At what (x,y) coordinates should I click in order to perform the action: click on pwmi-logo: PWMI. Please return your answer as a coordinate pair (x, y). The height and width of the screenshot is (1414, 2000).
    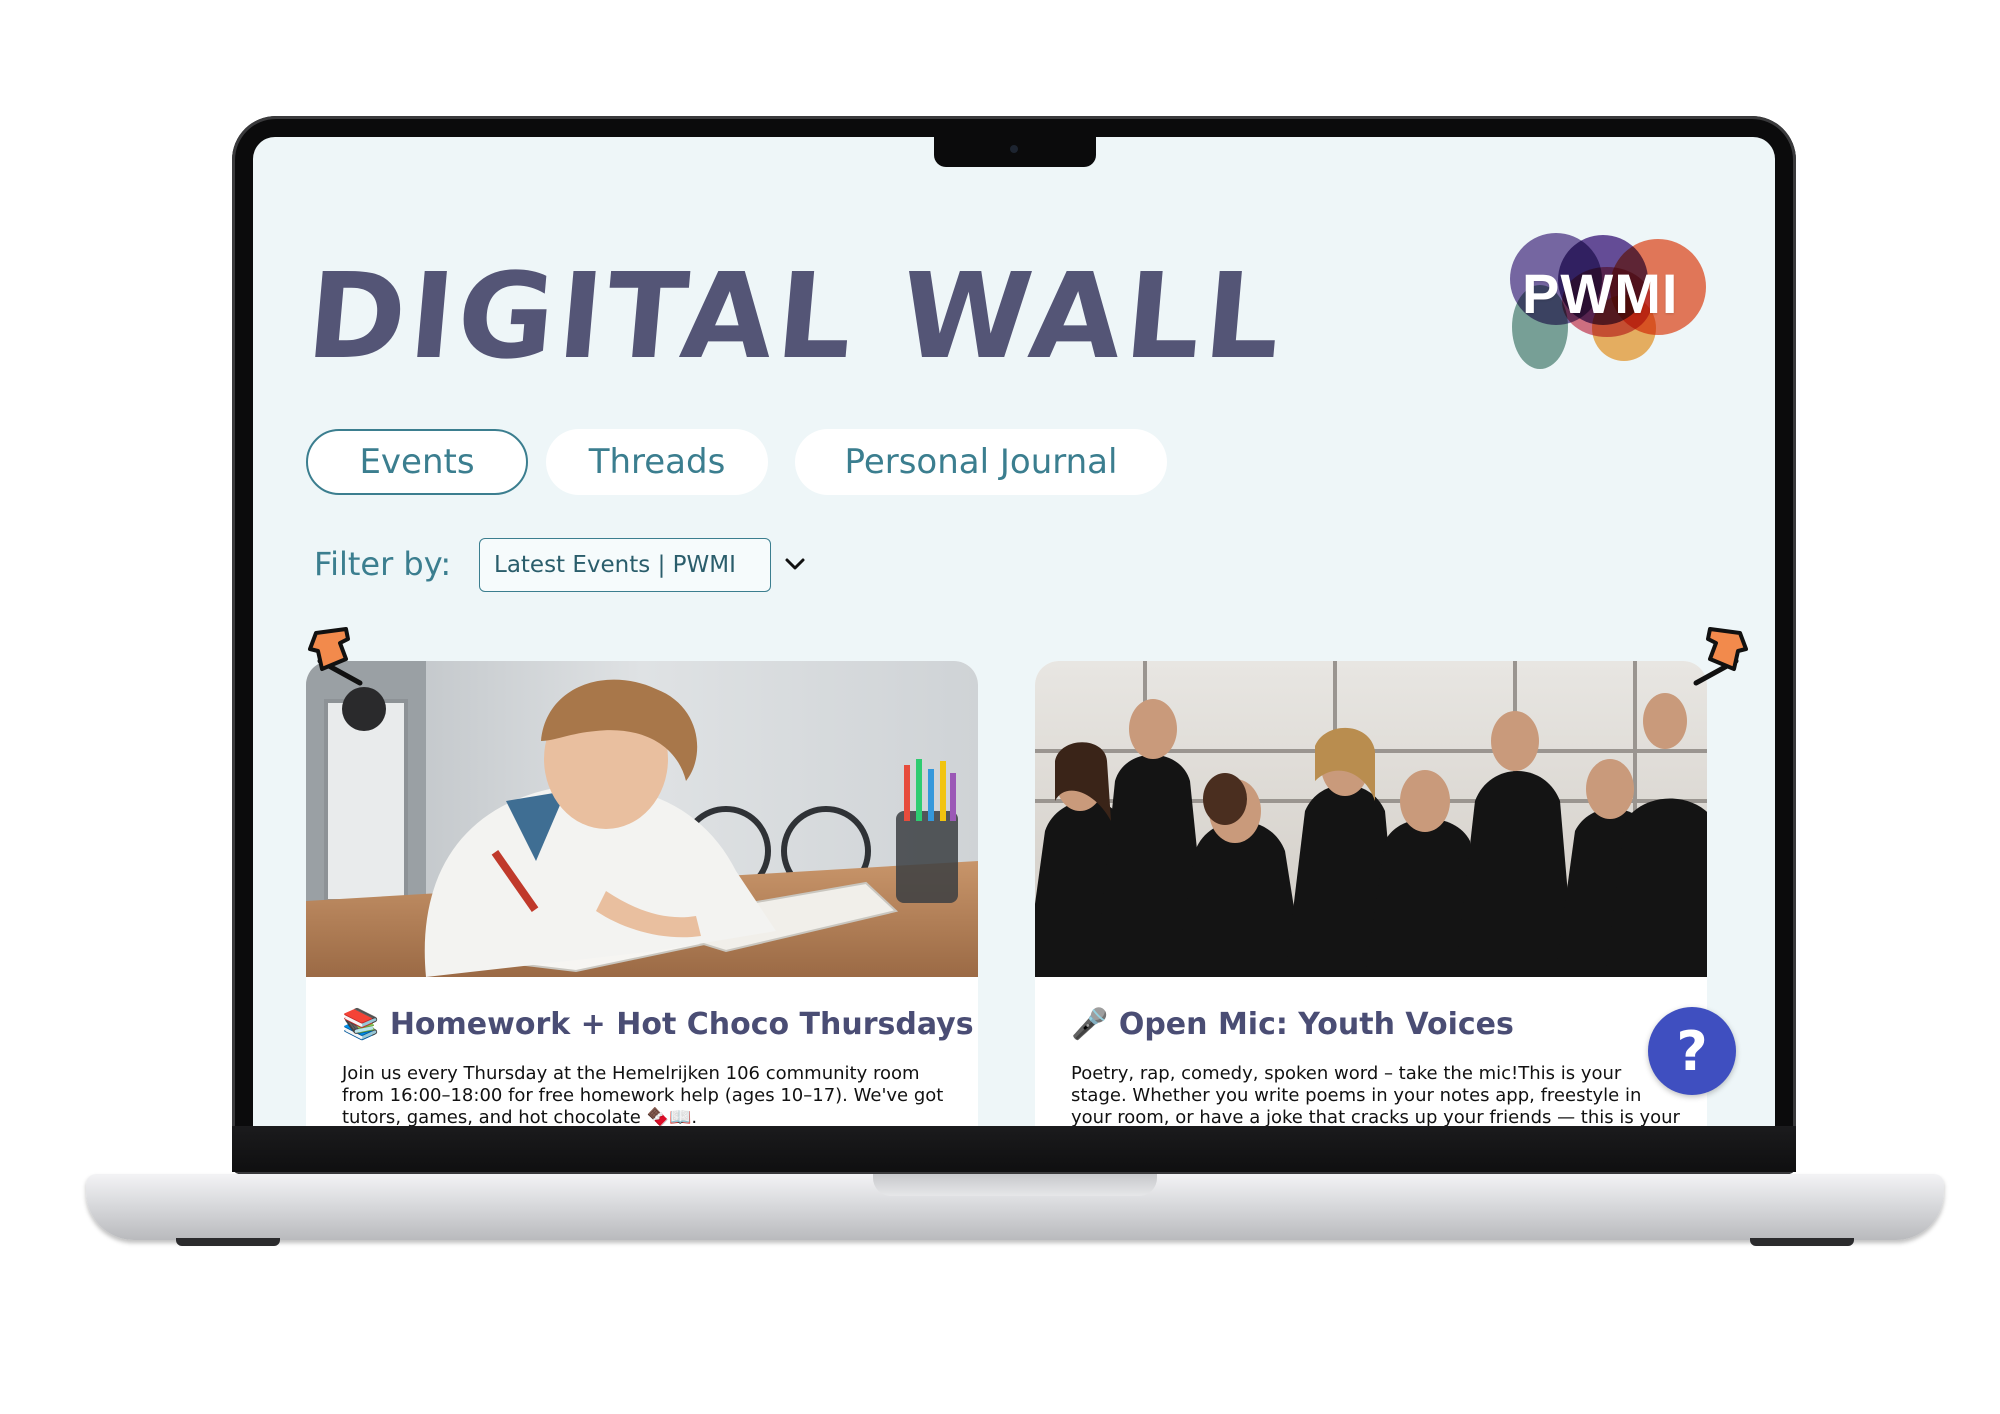
    Looking at the image, I should click on (1610, 303).